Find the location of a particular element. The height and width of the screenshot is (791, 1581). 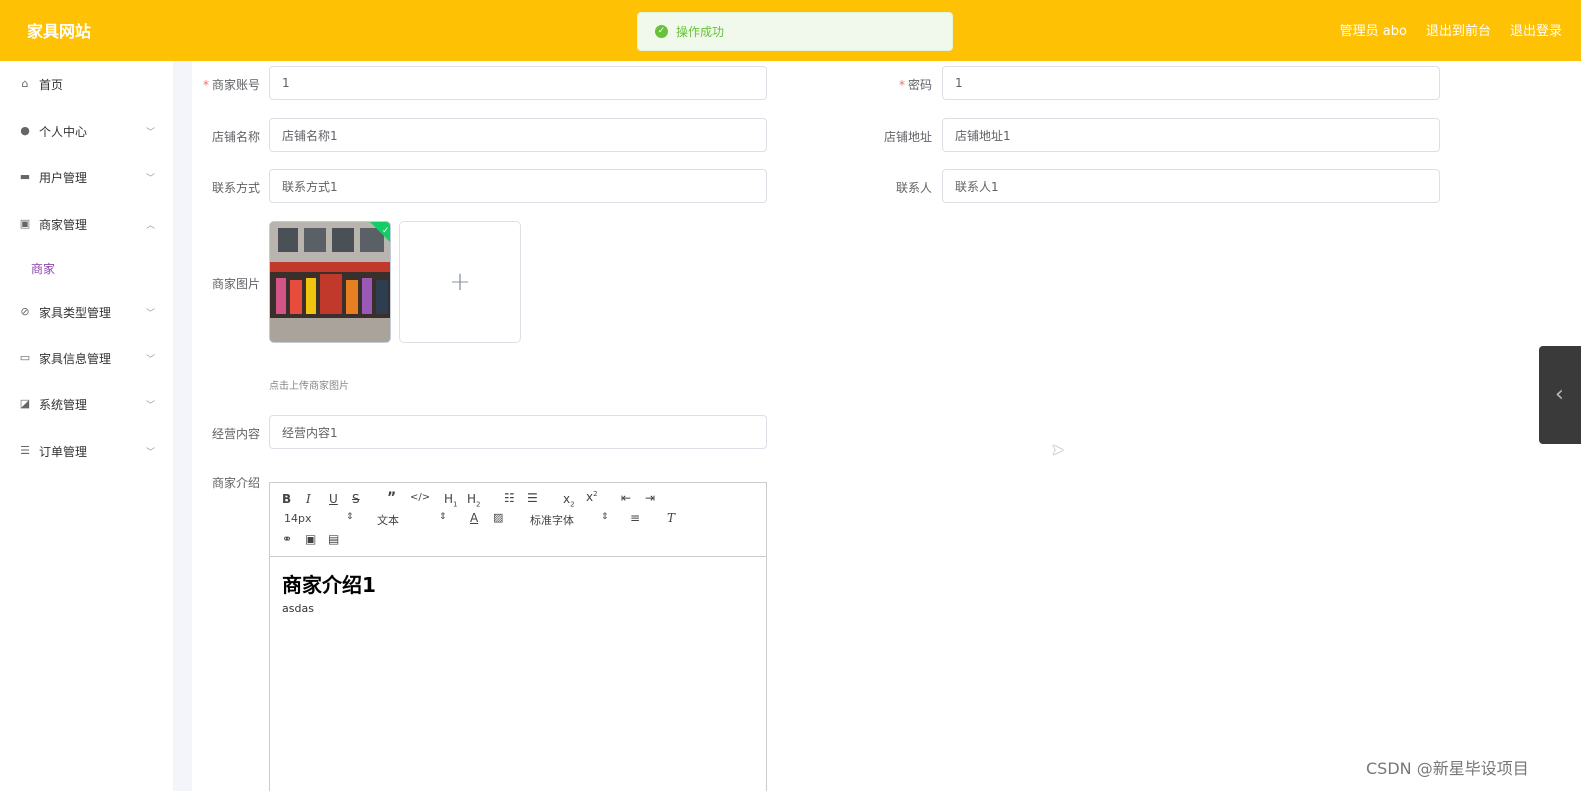

link-icon: ⚭ is located at coordinates (287, 539).